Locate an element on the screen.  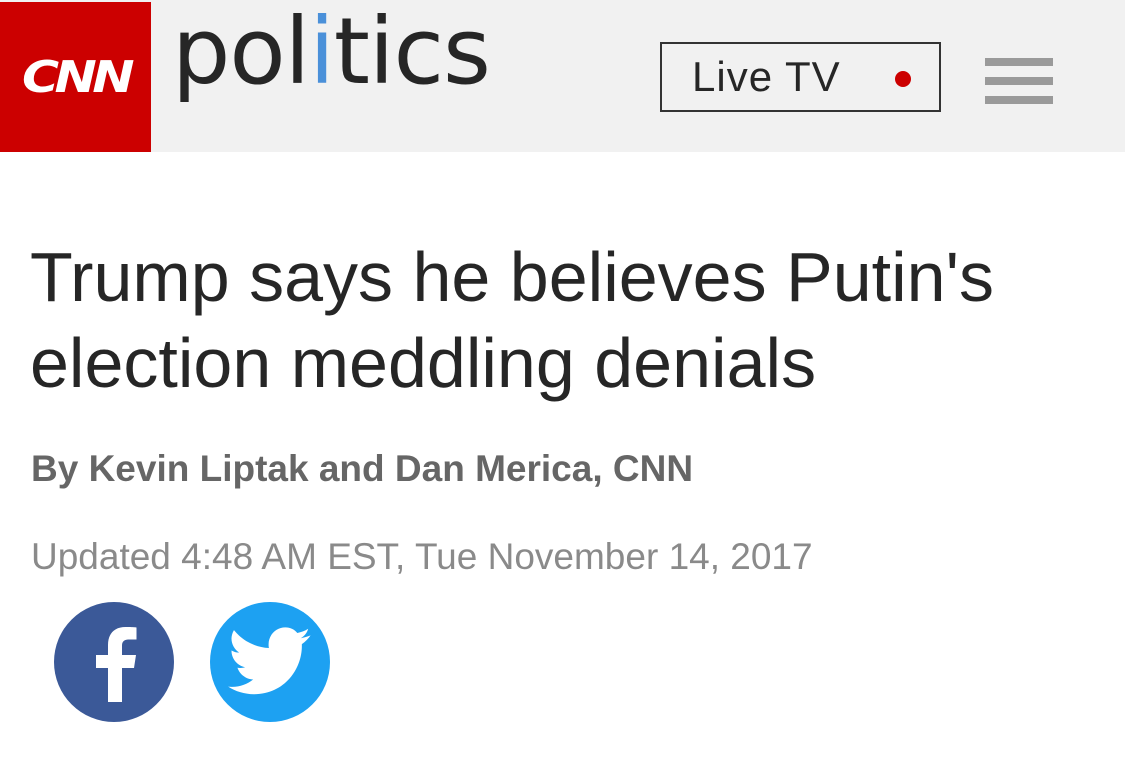
twitter-share-button is located at coordinates (270, 662).